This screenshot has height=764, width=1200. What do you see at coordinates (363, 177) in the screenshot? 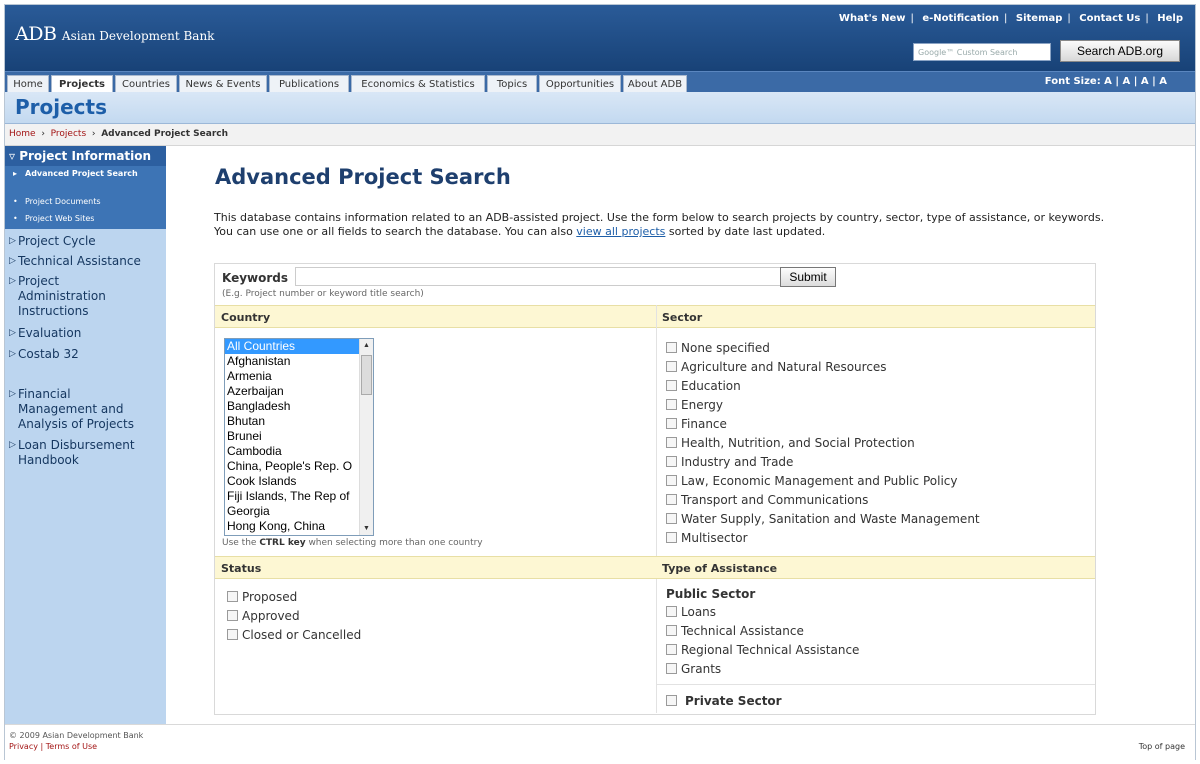
I see `page-title: Advanced Project Search` at bounding box center [363, 177].